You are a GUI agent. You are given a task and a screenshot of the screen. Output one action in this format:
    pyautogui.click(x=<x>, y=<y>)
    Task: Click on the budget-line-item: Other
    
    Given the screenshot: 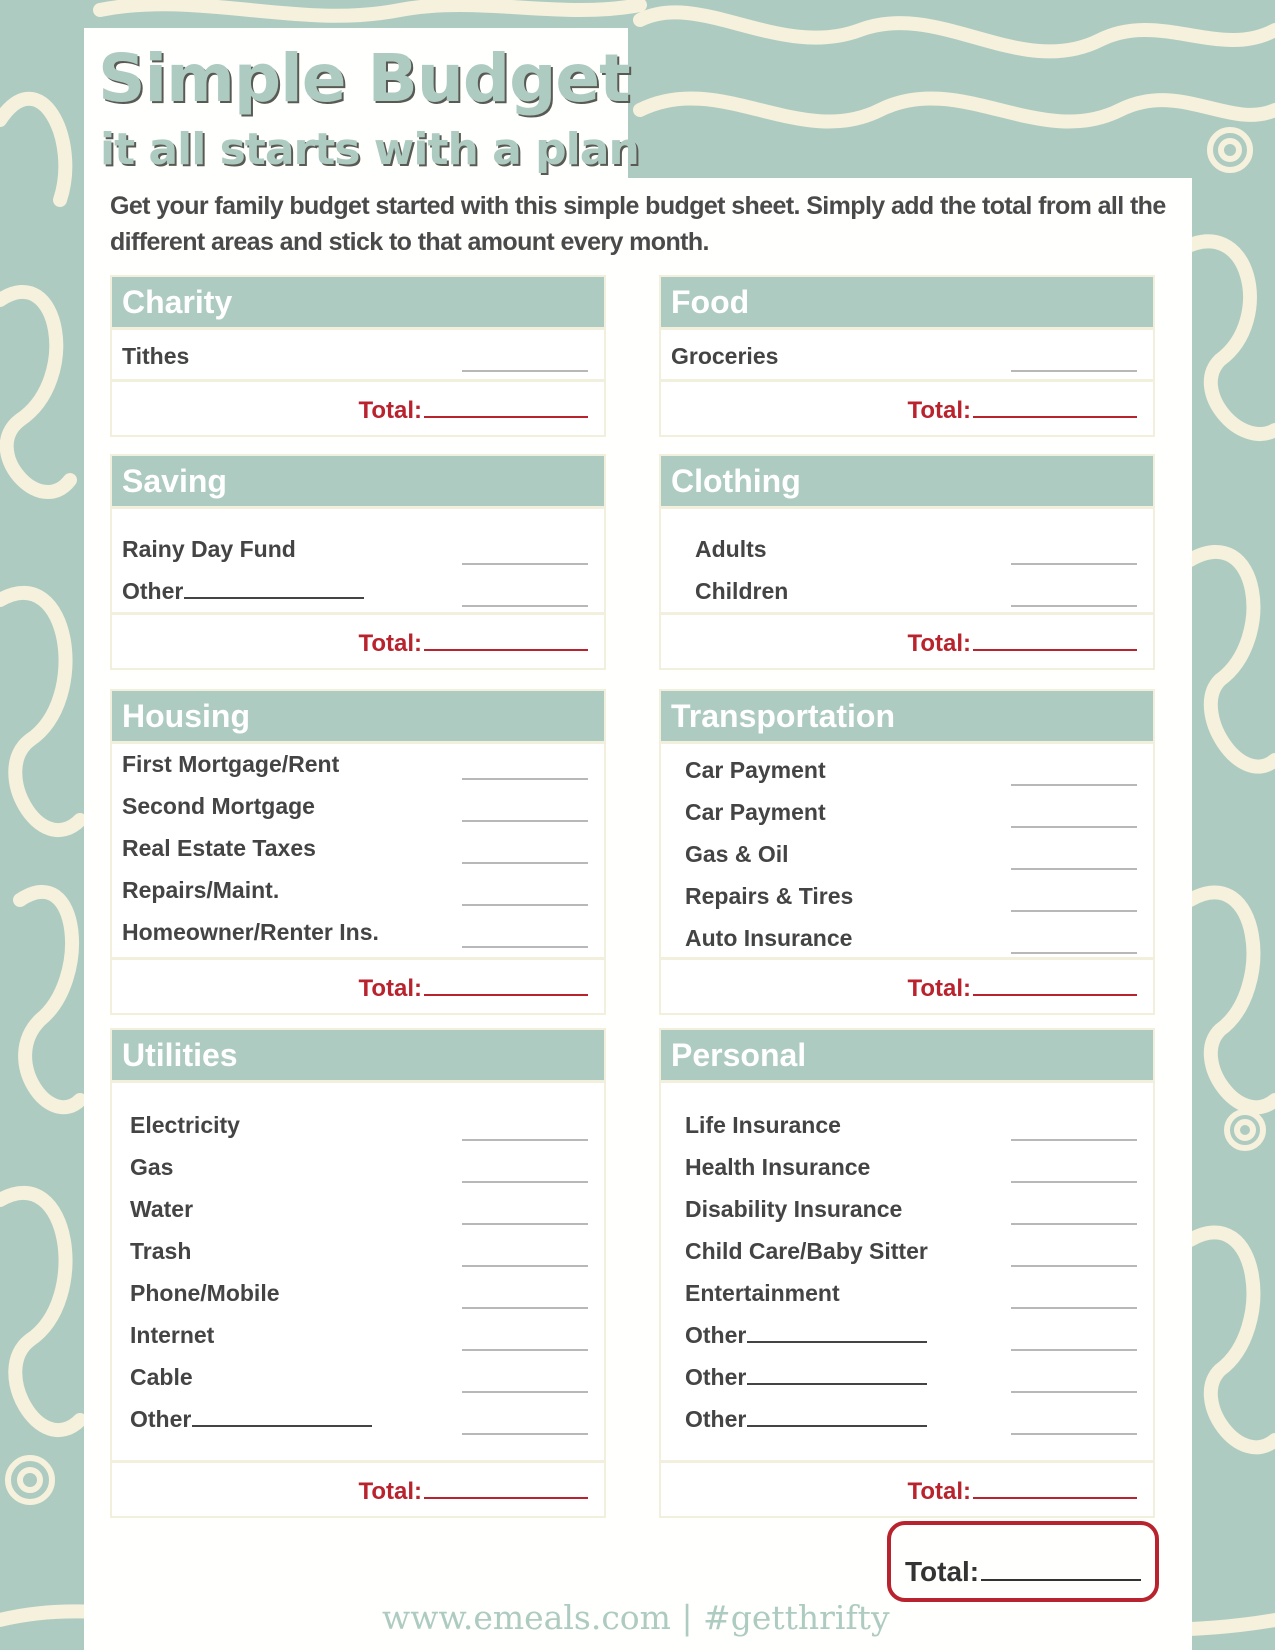 What is the action you would take?
    pyautogui.click(x=355, y=593)
    